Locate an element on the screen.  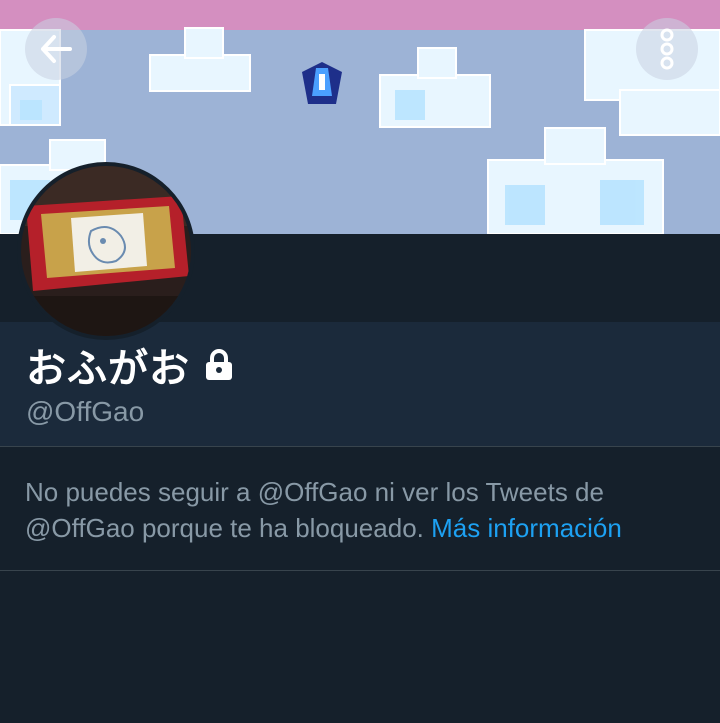
avatar is located at coordinates (106, 251).